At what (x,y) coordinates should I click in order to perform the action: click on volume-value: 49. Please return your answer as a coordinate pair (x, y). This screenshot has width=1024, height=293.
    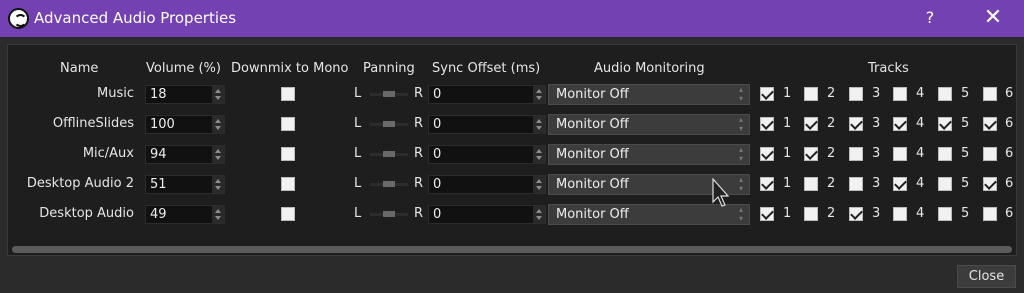
    Looking at the image, I should click on (158, 214).